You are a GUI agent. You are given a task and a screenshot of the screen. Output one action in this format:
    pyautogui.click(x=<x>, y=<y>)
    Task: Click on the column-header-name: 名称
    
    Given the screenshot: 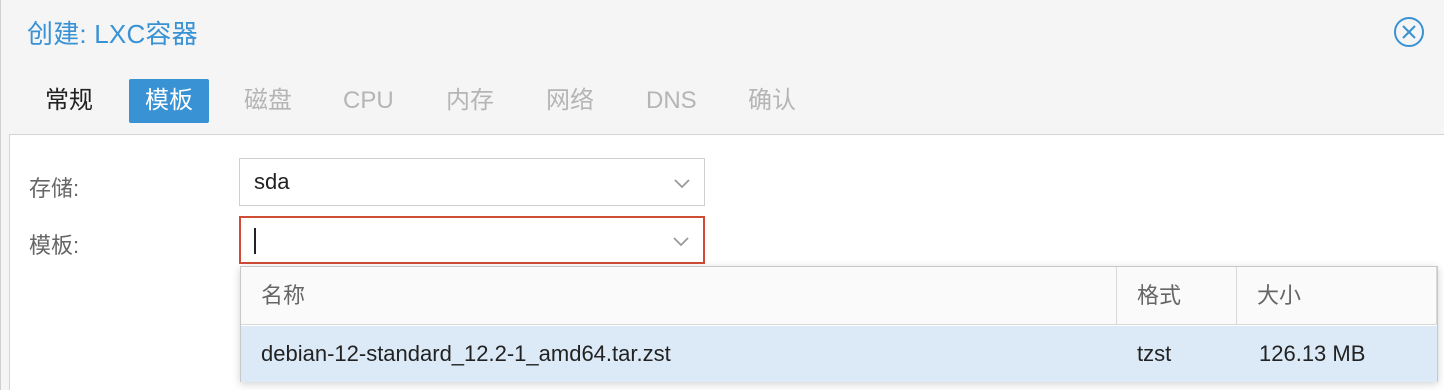 What is the action you would take?
    pyautogui.click(x=679, y=296)
    